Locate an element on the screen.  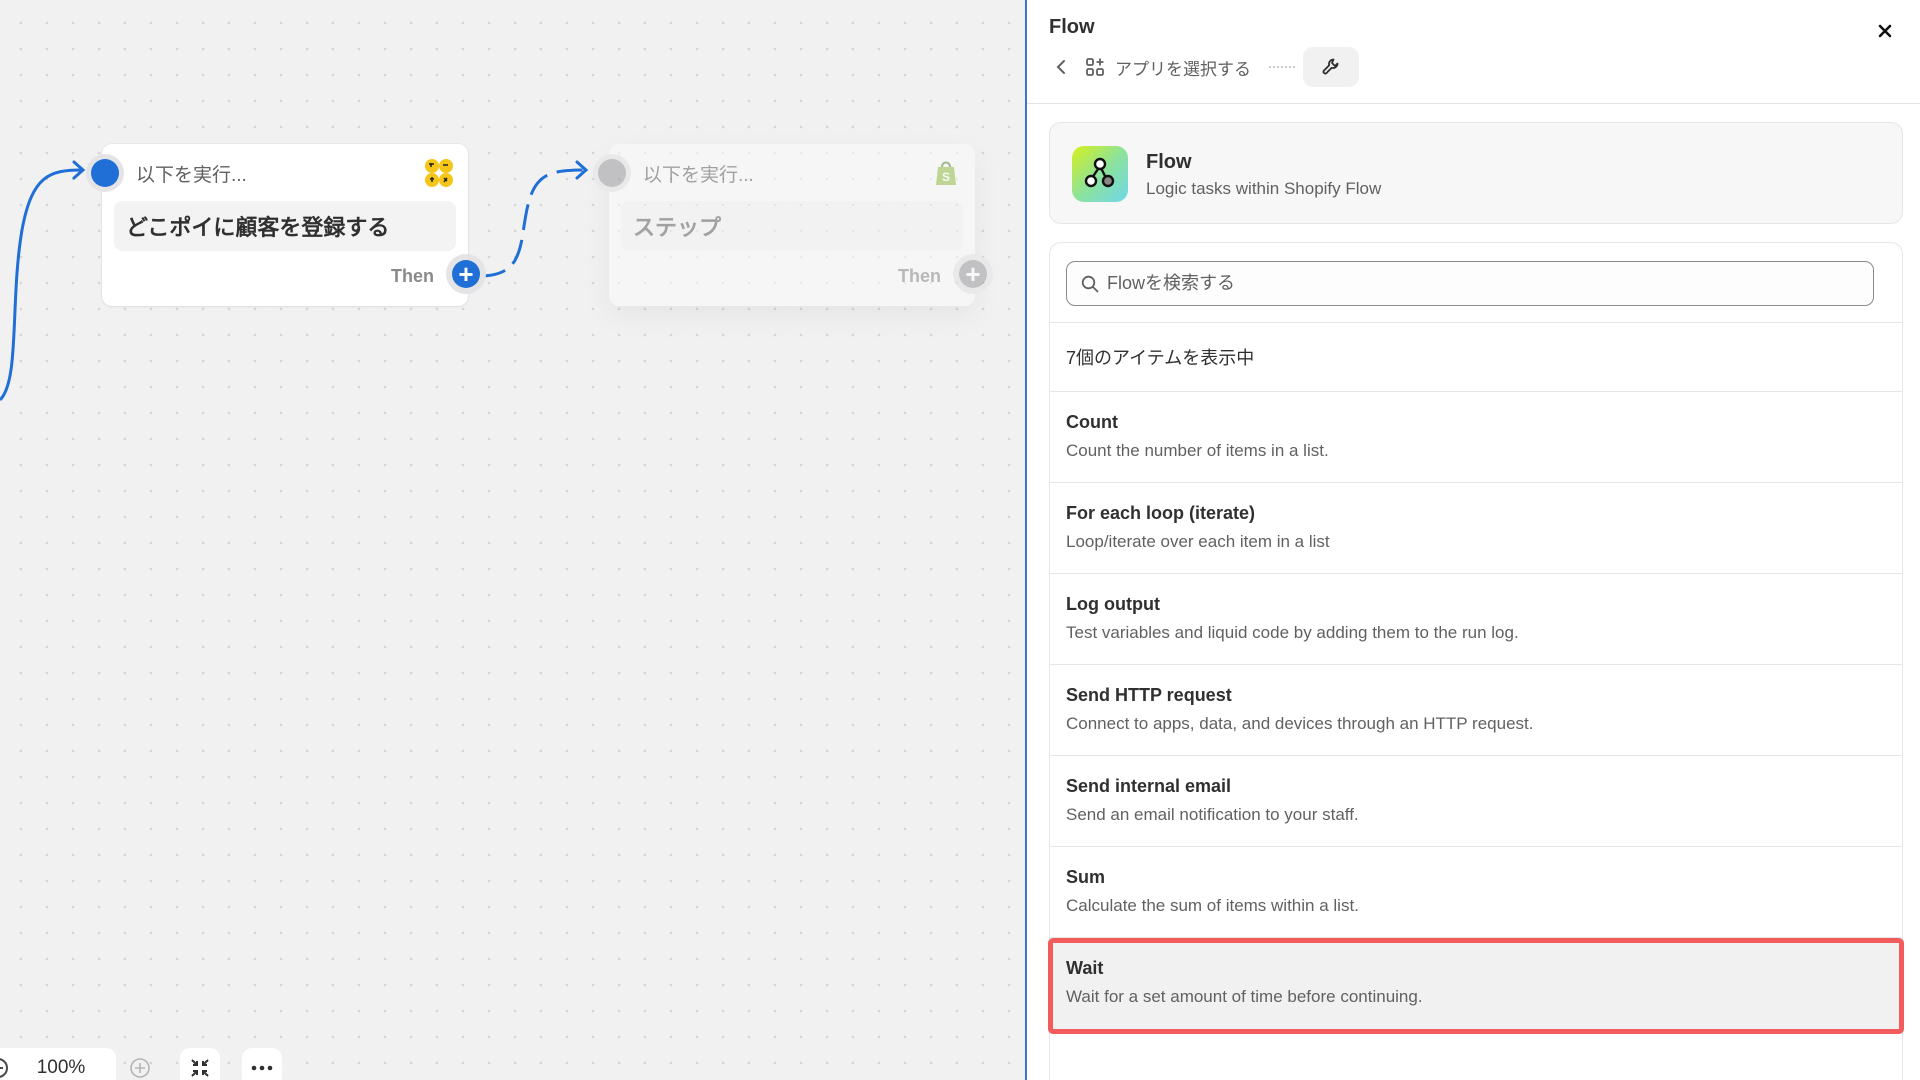
more-options-button is located at coordinates (262, 1064).